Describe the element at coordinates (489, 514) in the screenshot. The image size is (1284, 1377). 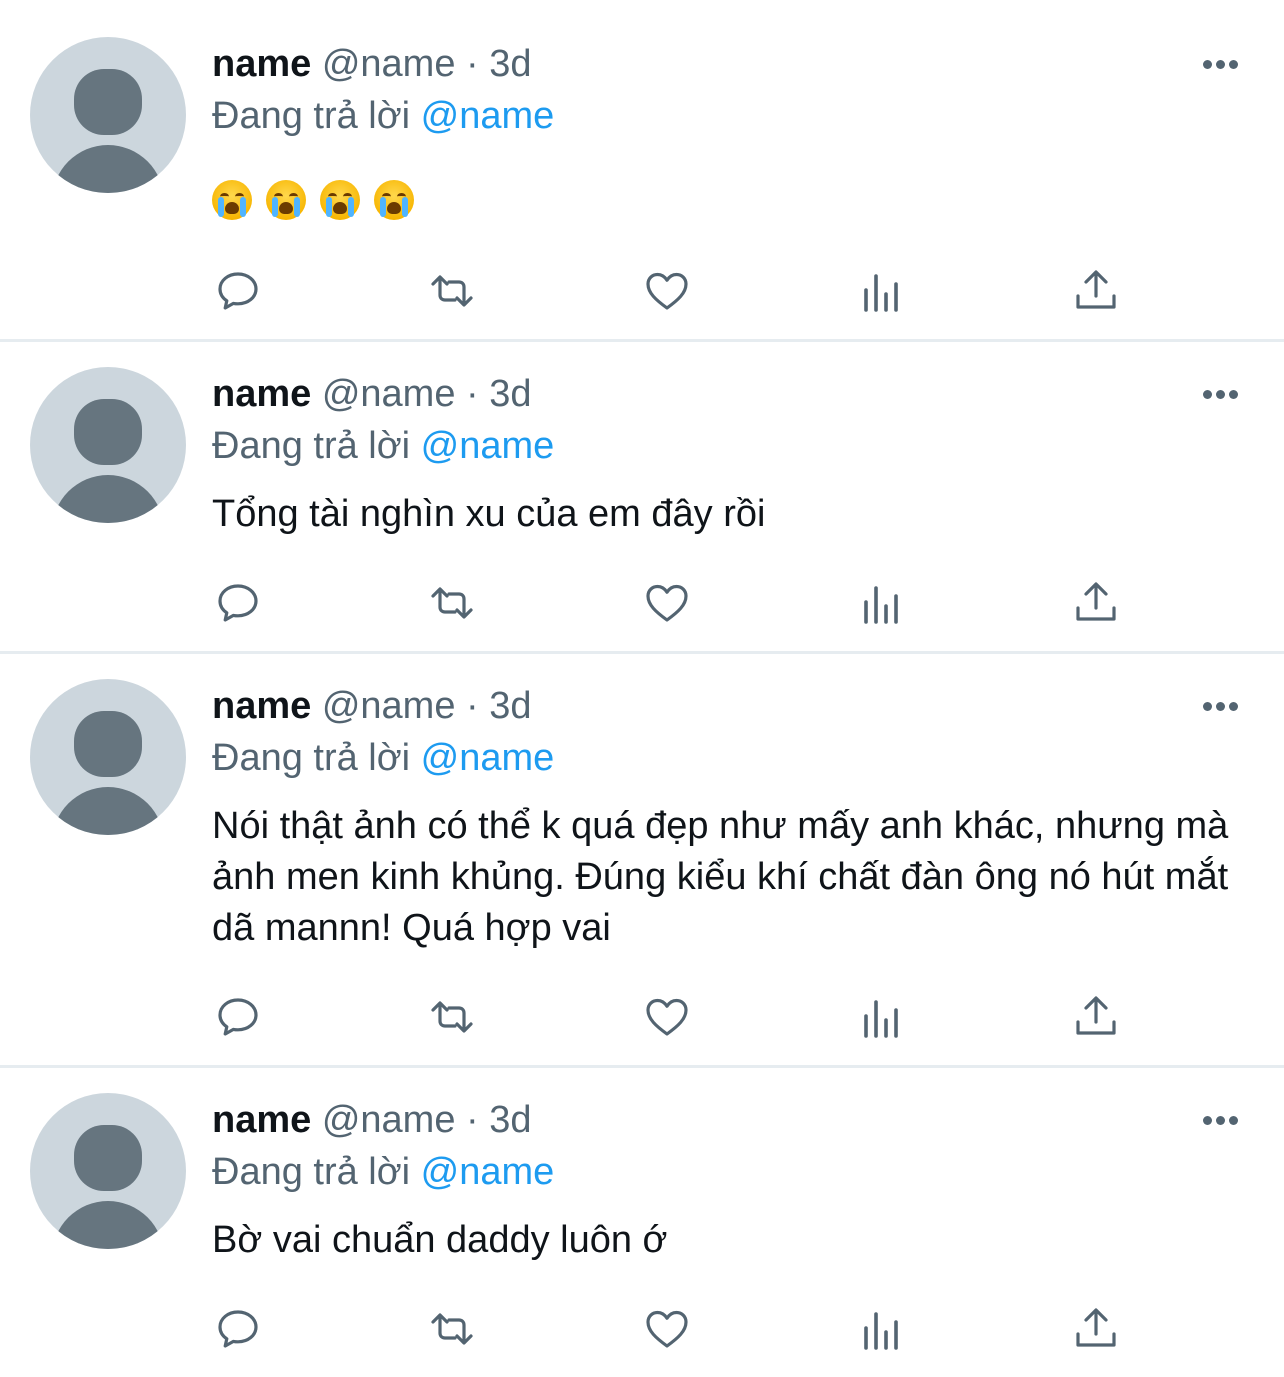
I see `tweet-text: Tổng tài nghìn xu của em đây rồi` at that location.